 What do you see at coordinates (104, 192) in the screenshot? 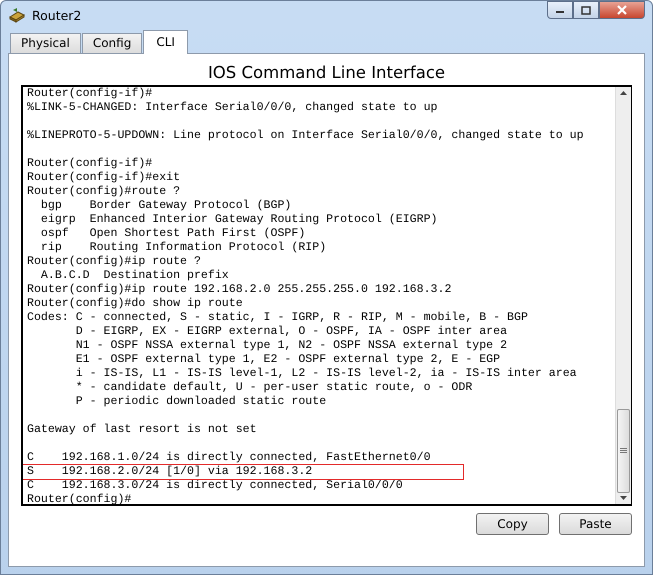
I see `terminal-line: Router(config)#route ?` at bounding box center [104, 192].